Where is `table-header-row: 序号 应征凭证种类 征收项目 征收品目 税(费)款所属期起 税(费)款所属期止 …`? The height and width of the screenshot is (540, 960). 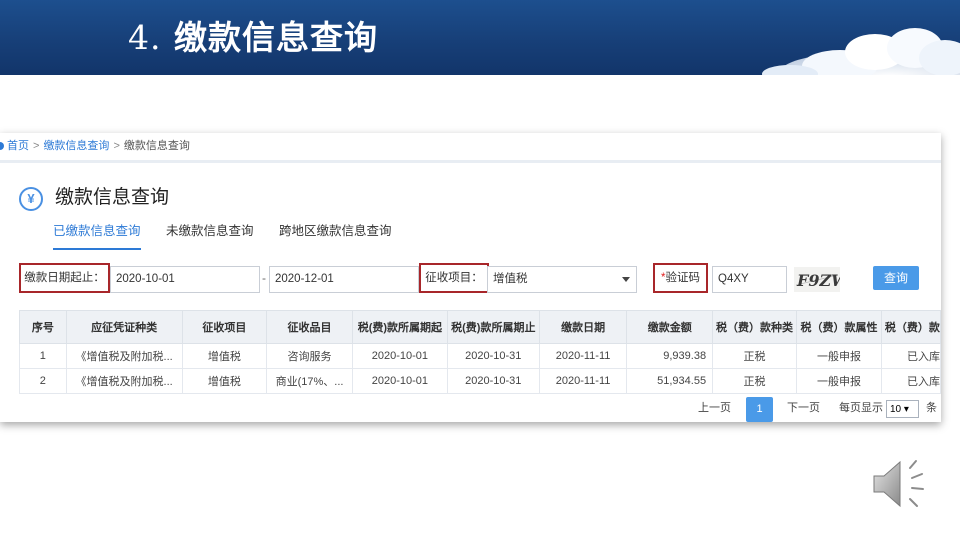 table-header-row: 序号 应征凭证种类 征收项目 征收品目 税(费)款所属期起 税(费)款所属期止 … is located at coordinates (480, 327).